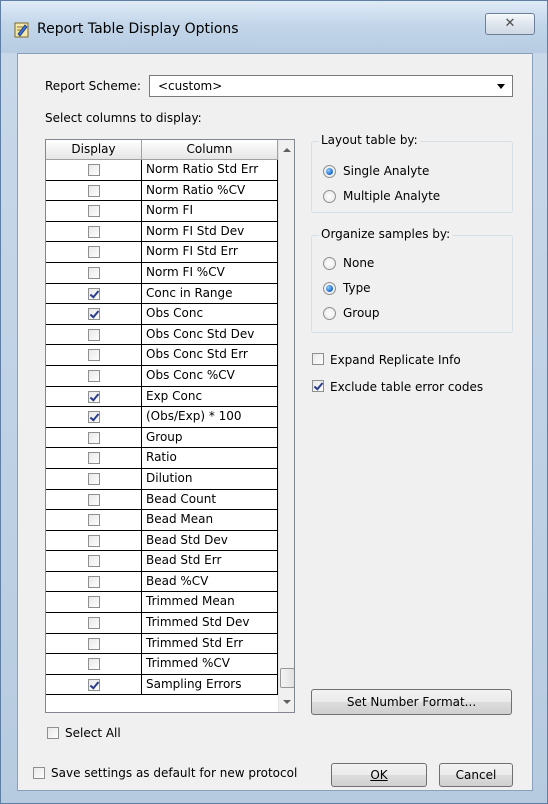 Image resolution: width=548 pixels, height=804 pixels. What do you see at coordinates (210, 314) in the screenshot?
I see `column-name-cell: Obs Conc` at bounding box center [210, 314].